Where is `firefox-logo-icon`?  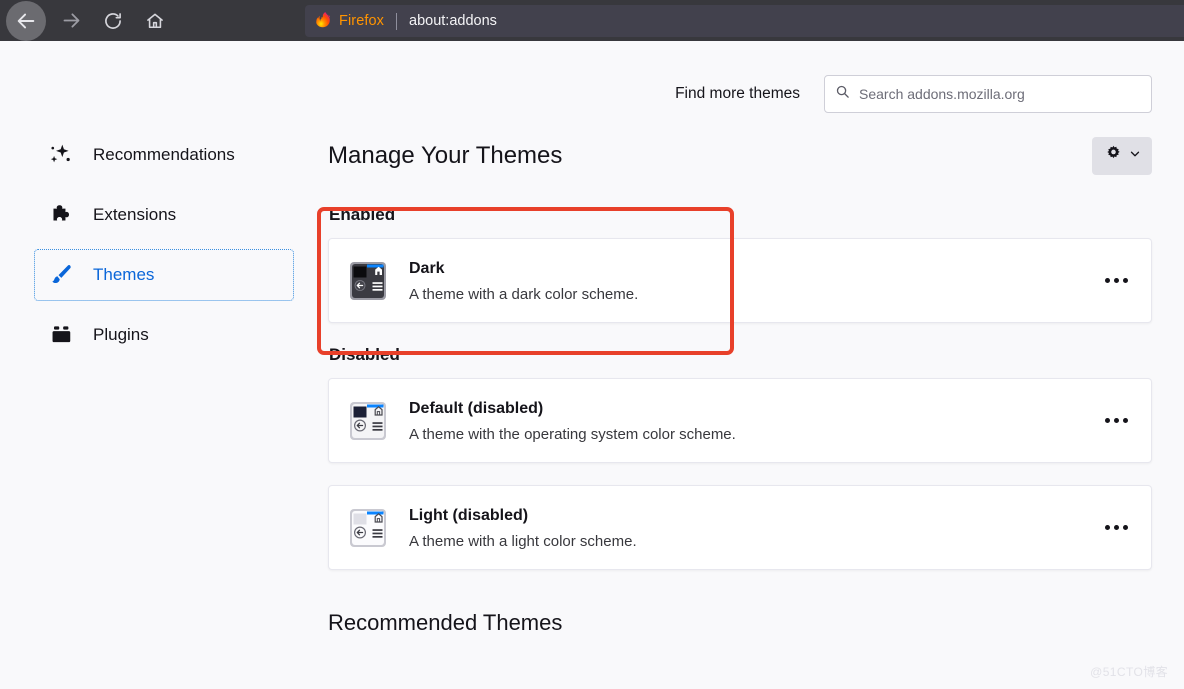
firefox-logo-icon is located at coordinates (323, 21).